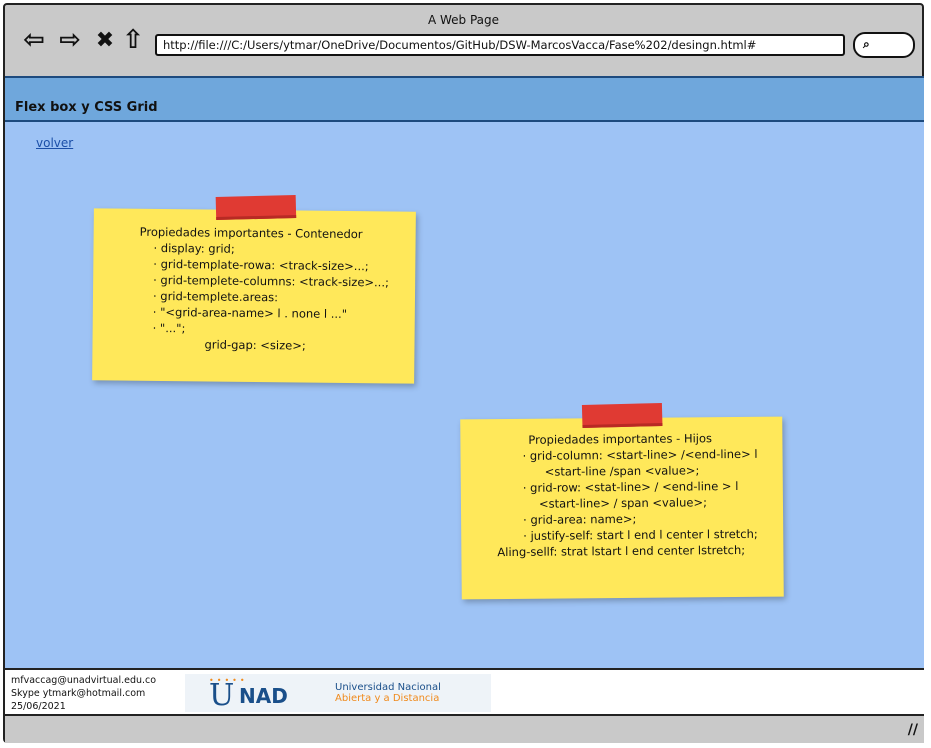 The height and width of the screenshot is (748, 931). What do you see at coordinates (255, 345) in the screenshot?
I see `note-line: grid-gap: <size>;` at bounding box center [255, 345].